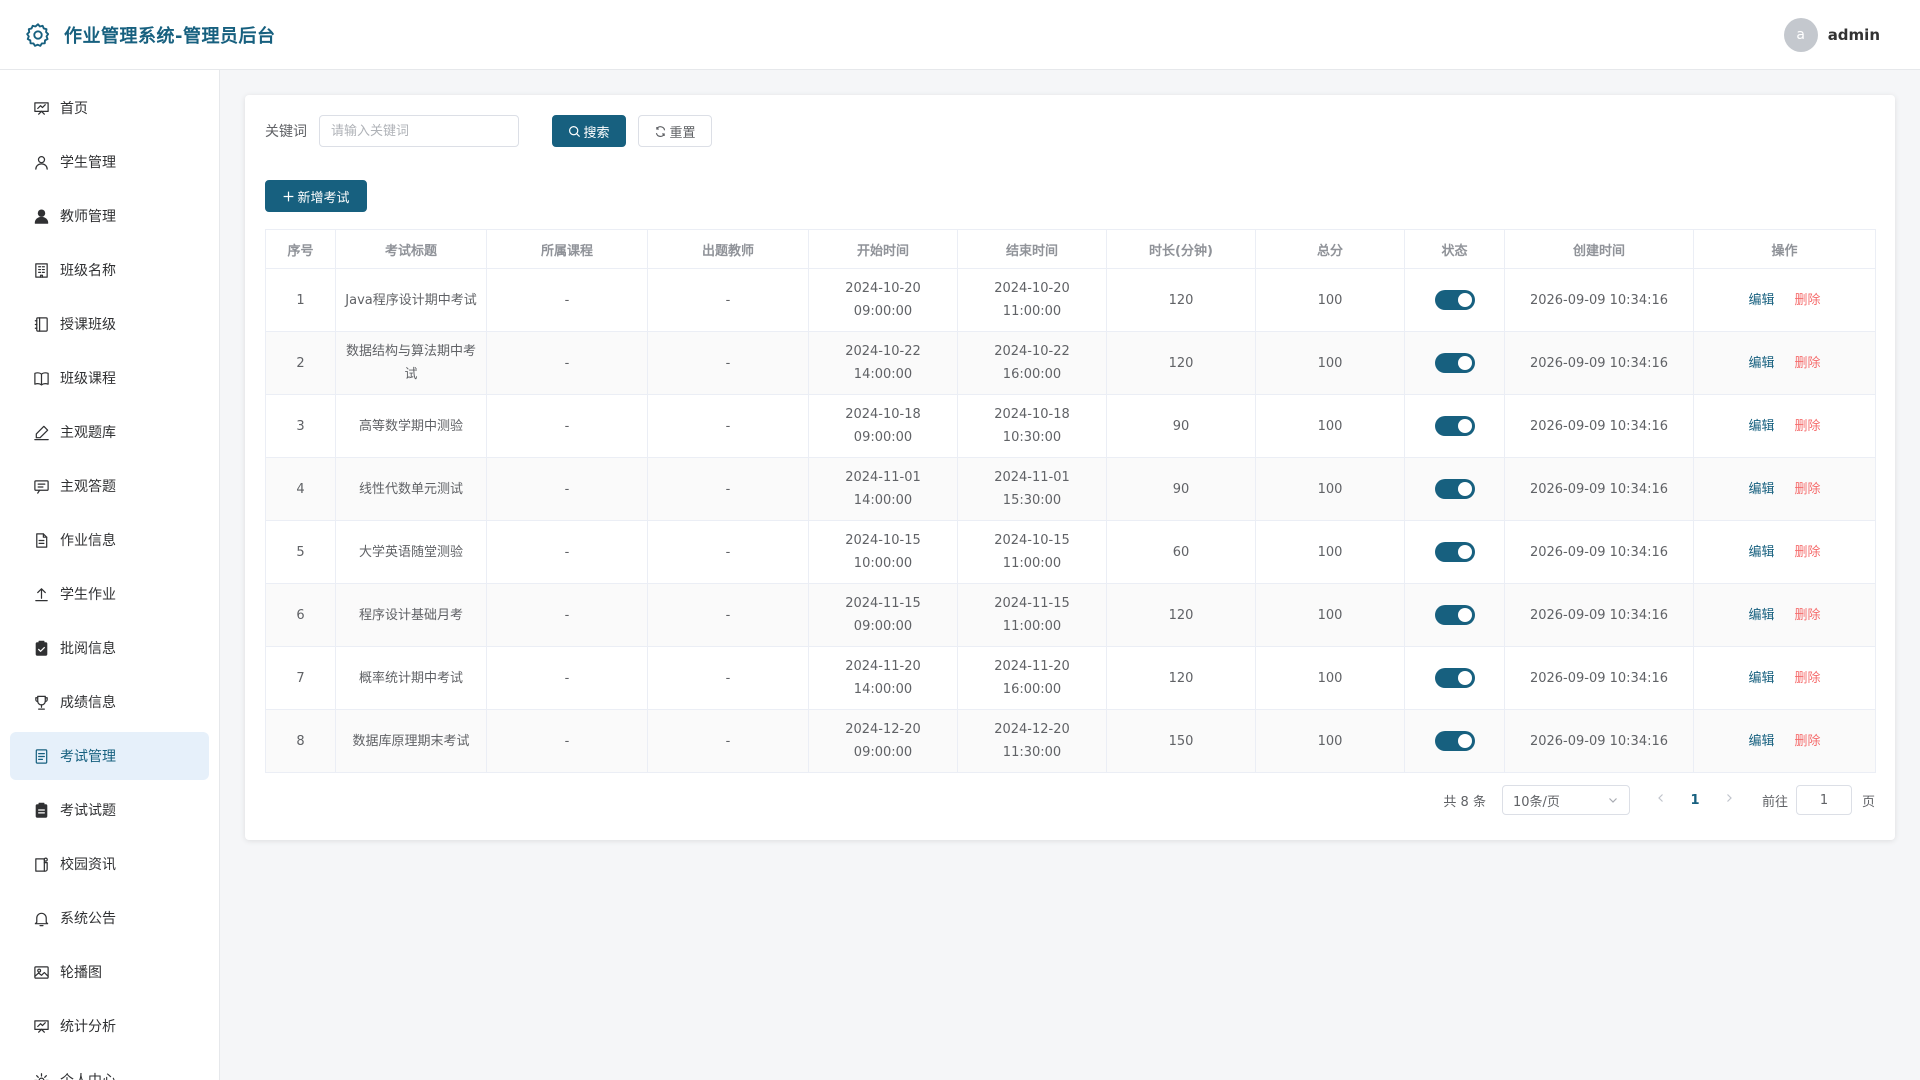  I want to click on reset-button: 重置, so click(675, 131).